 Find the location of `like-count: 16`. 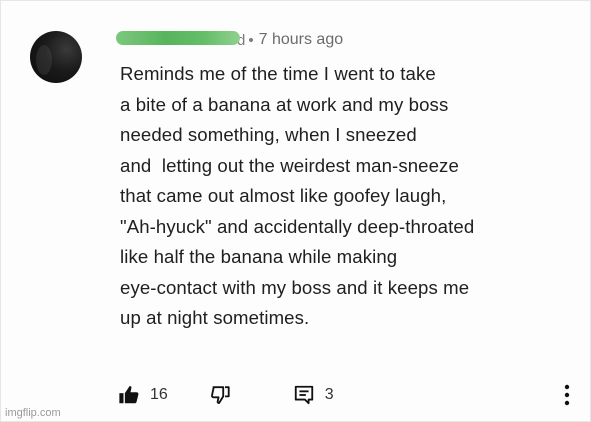

like-count: 16 is located at coordinates (159, 394).